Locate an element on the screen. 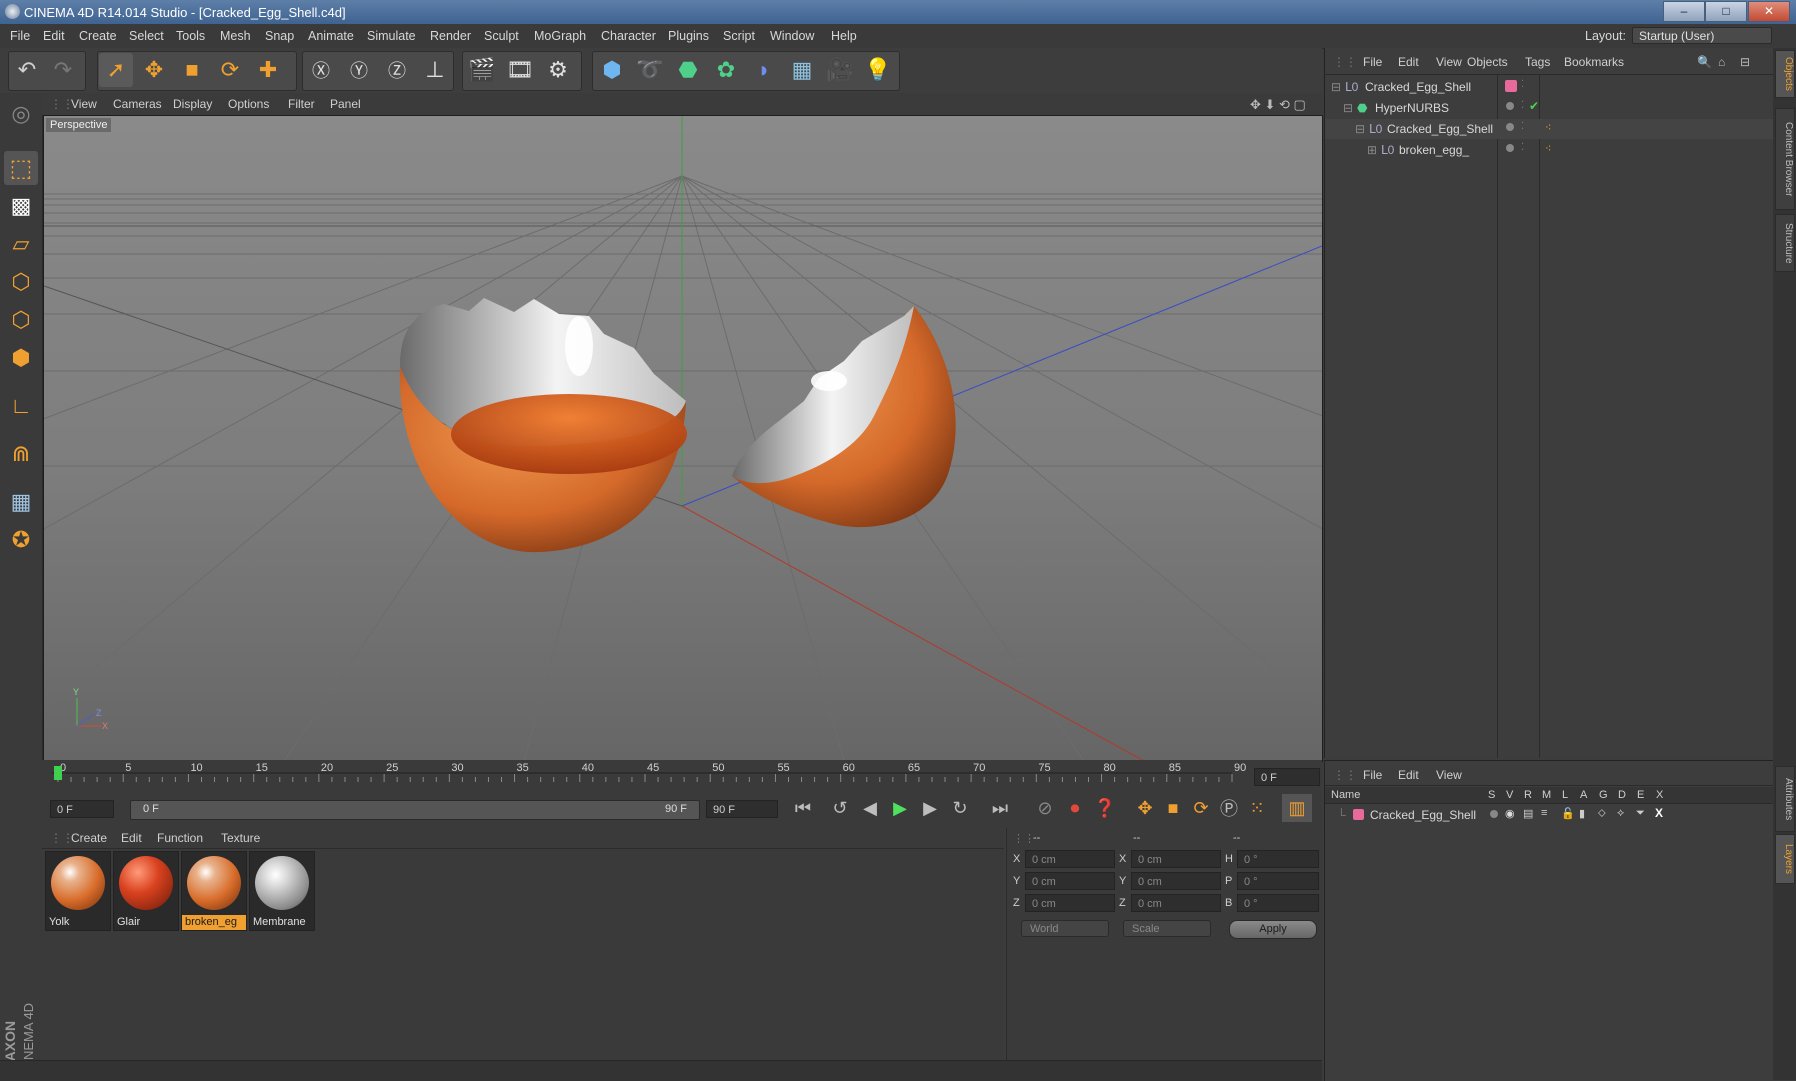 The image size is (1796, 1081). menu-script: Script is located at coordinates (739, 36).